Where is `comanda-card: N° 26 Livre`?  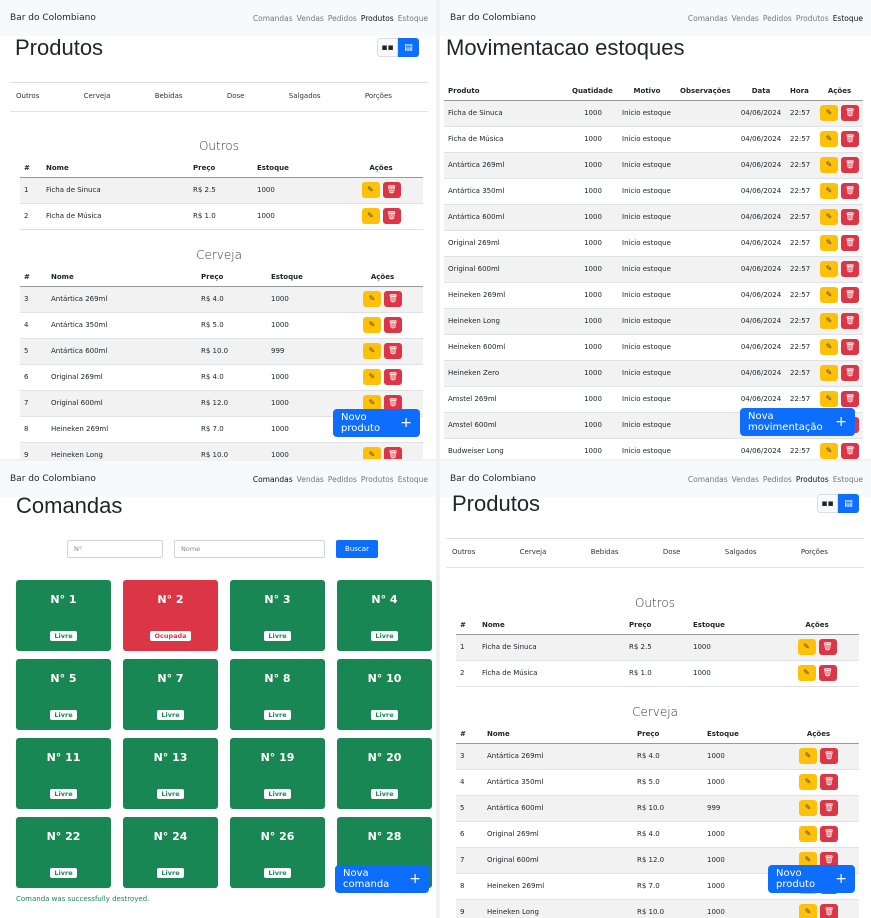
comanda-card: N° 26 Livre is located at coordinates (277, 852).